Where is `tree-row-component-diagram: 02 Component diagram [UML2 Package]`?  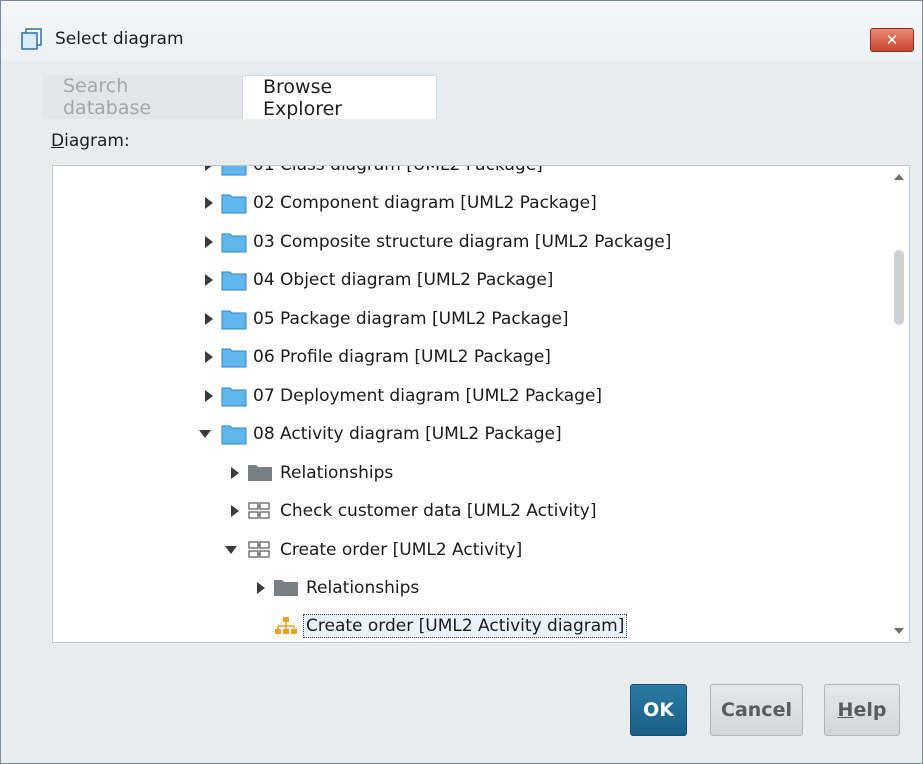
tree-row-component-diagram: 02 Component diagram [UML2 Package] is located at coordinates (471, 203).